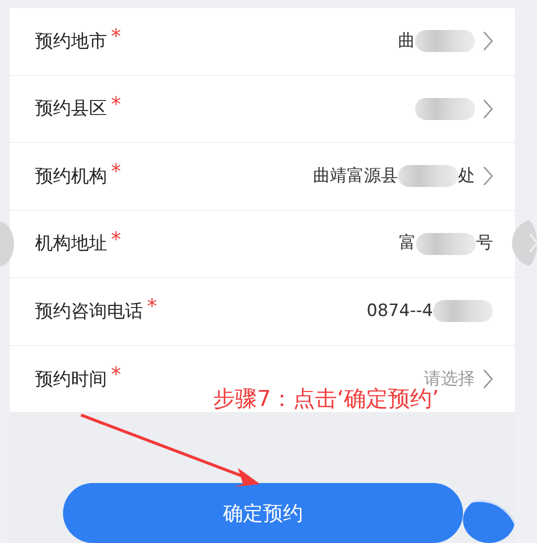 This screenshot has height=543, width=537. Describe the element at coordinates (524, 243) in the screenshot. I see `side-nav-button` at that location.